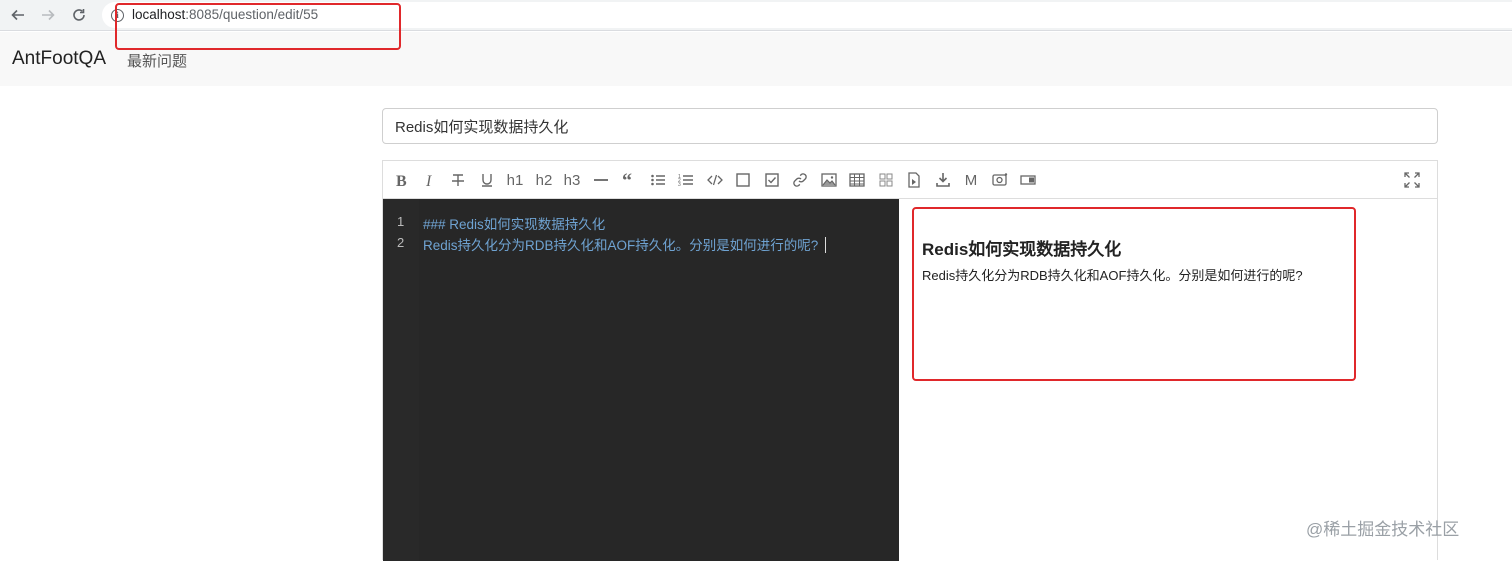  What do you see at coordinates (487, 180) in the screenshot?
I see `underline-icon` at bounding box center [487, 180].